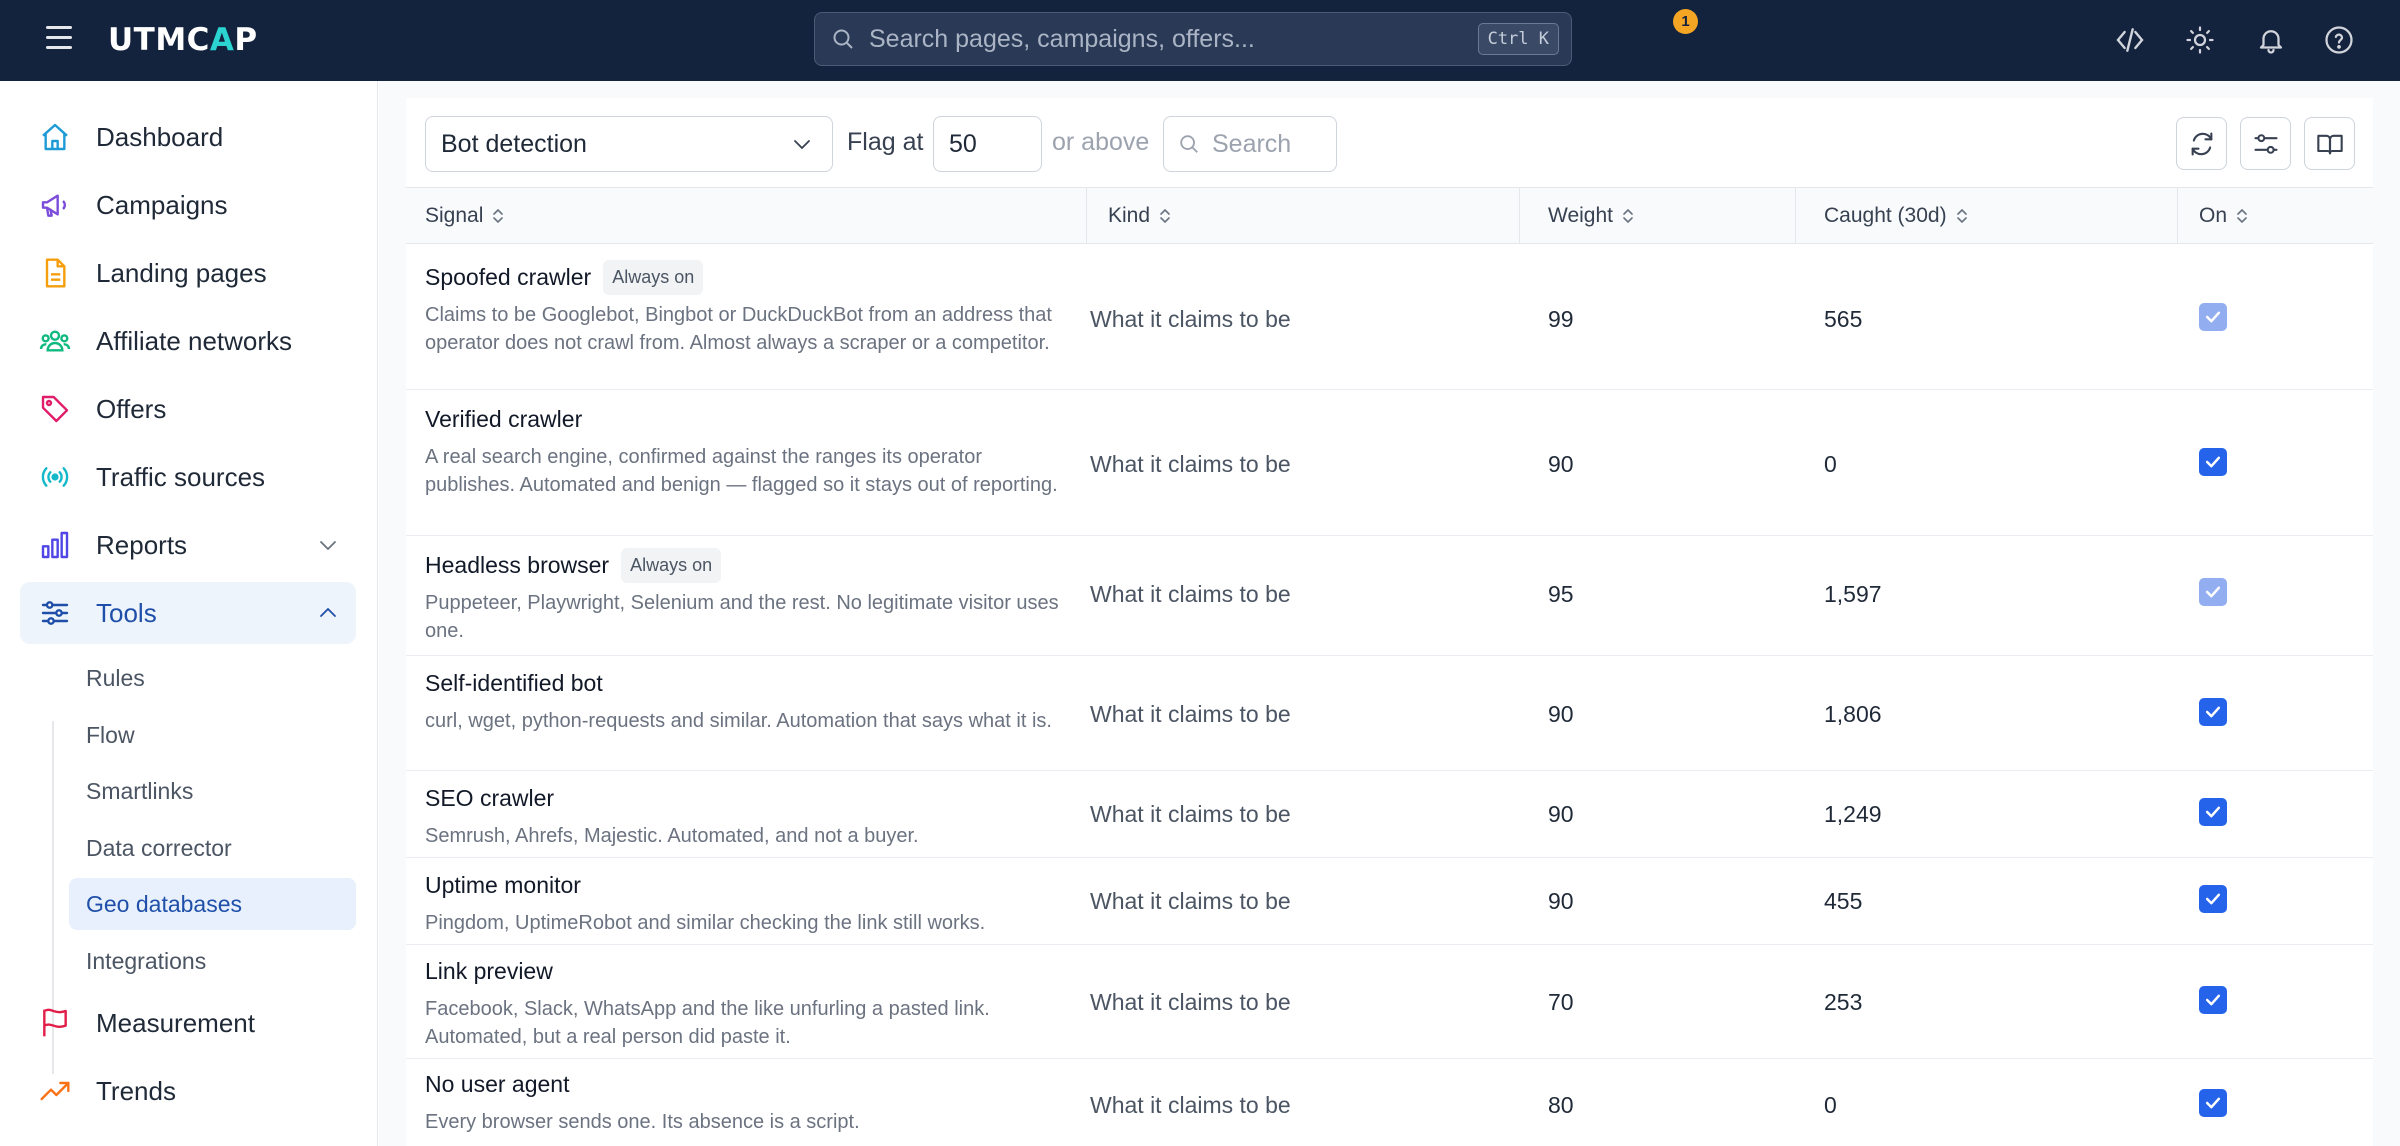 The height and width of the screenshot is (1146, 2400). What do you see at coordinates (142, 544) in the screenshot?
I see `sidebar-item-label: Reports` at bounding box center [142, 544].